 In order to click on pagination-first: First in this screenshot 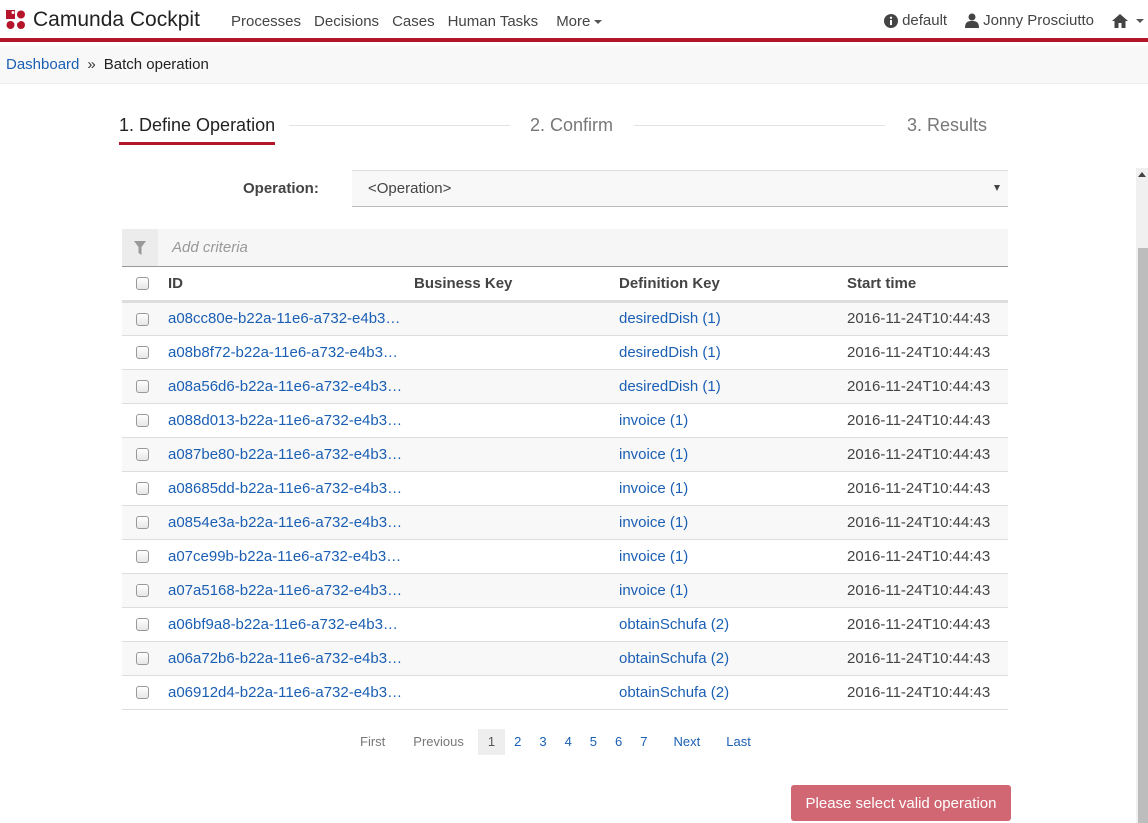, I will do `click(372, 742)`.